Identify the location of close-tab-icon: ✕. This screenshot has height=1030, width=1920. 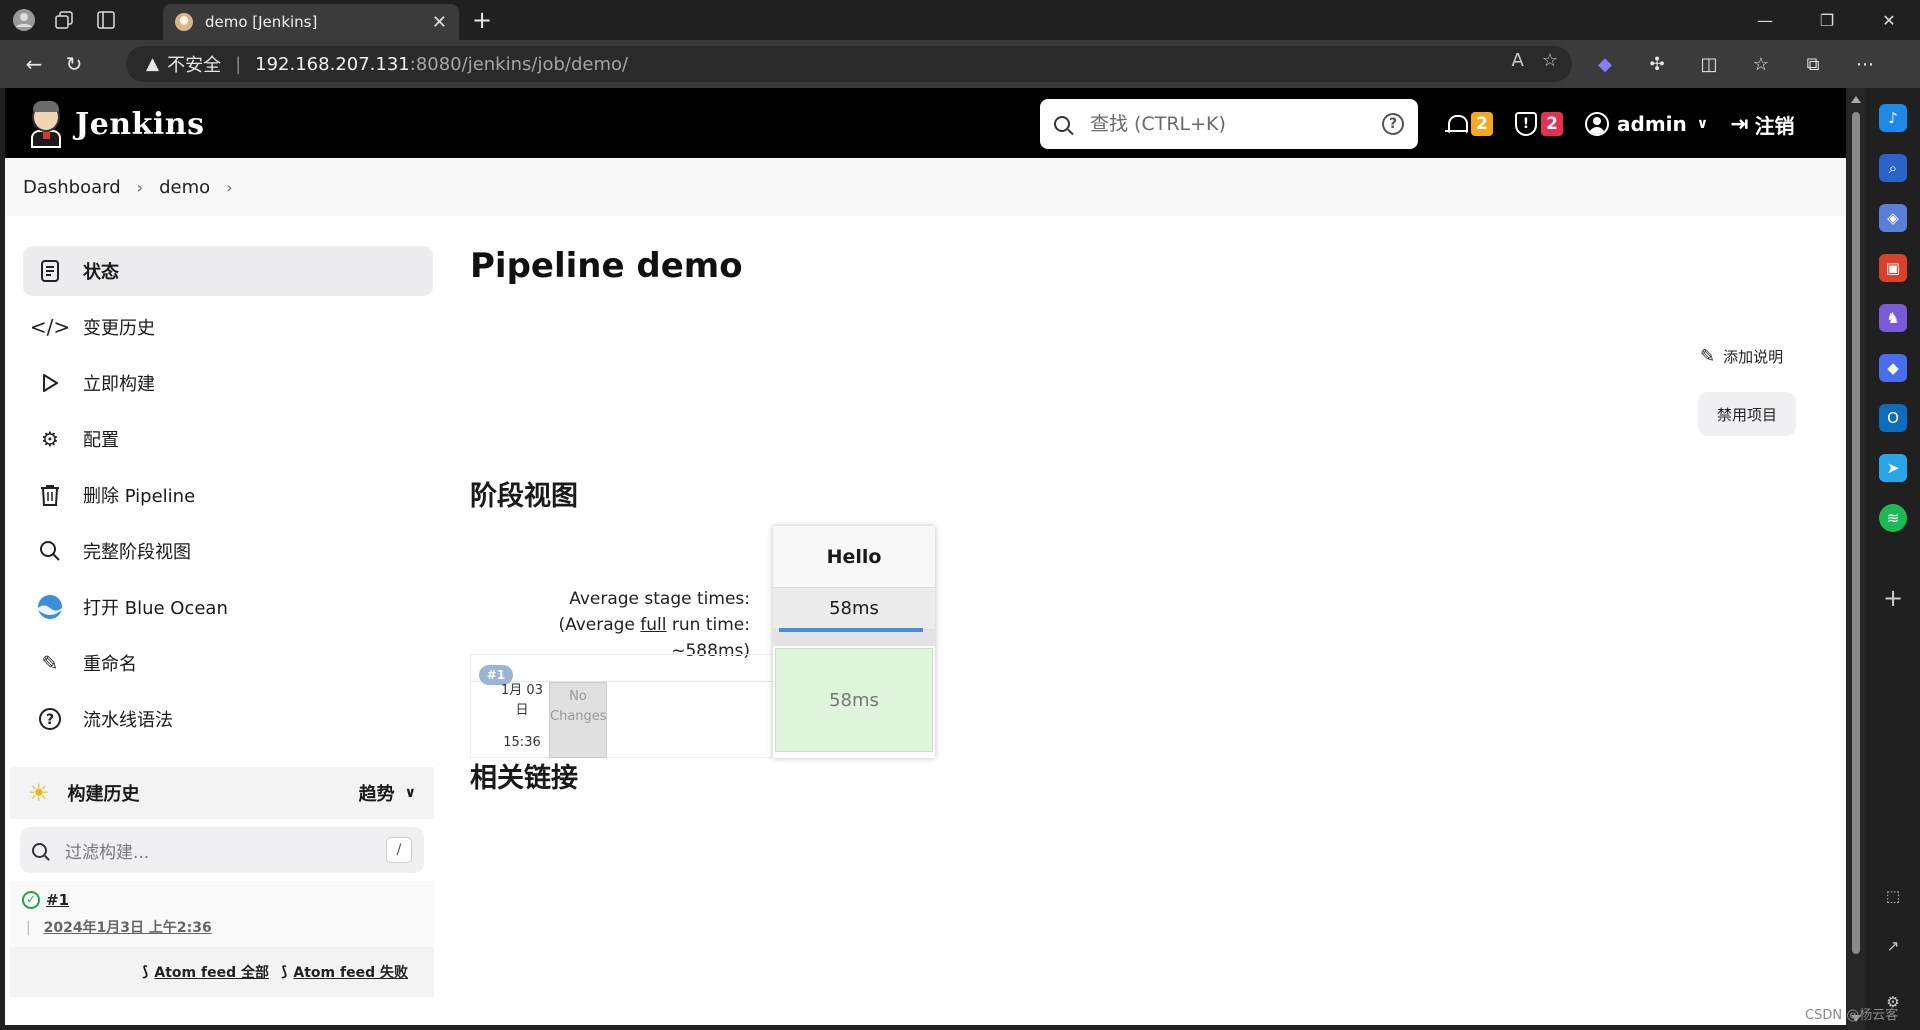
(439, 22).